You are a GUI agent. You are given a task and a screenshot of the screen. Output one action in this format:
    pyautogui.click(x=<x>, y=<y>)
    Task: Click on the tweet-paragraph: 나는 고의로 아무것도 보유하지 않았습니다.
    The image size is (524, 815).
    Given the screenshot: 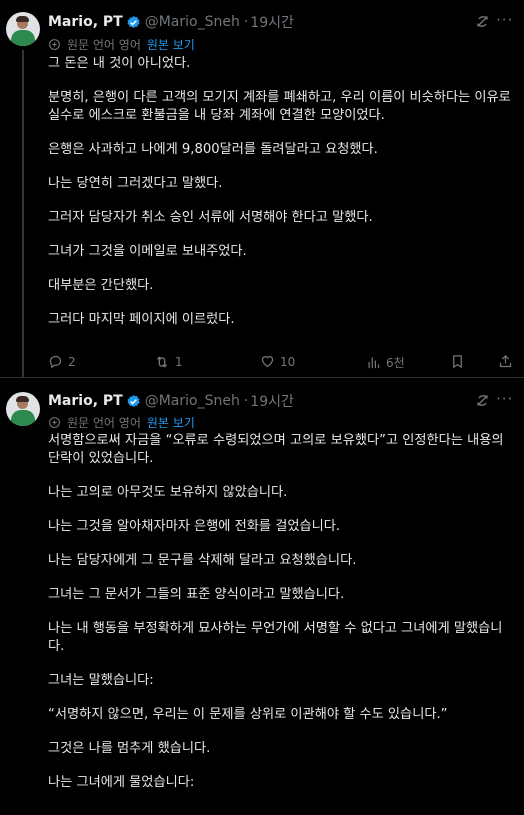 What is the action you would take?
    pyautogui.click(x=168, y=492)
    